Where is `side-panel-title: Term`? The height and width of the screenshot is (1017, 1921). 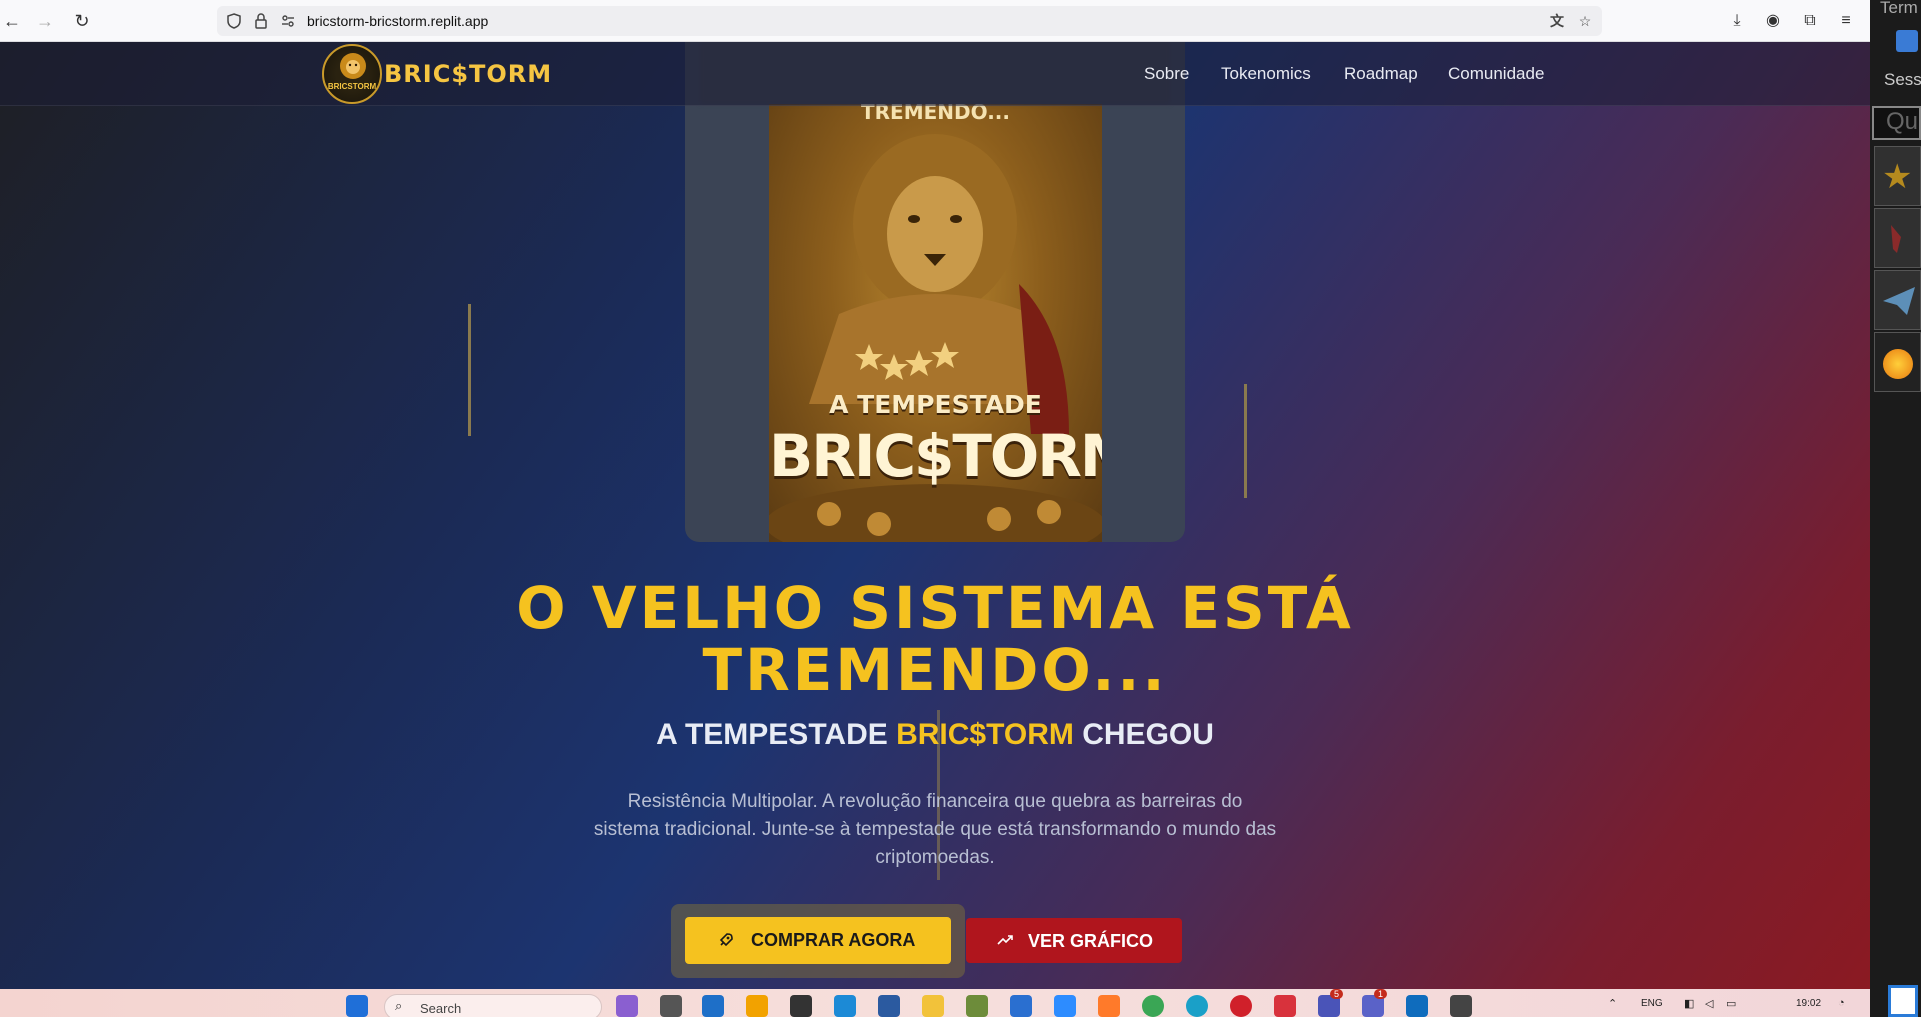
side-panel-title: Term is located at coordinates (1899, 8).